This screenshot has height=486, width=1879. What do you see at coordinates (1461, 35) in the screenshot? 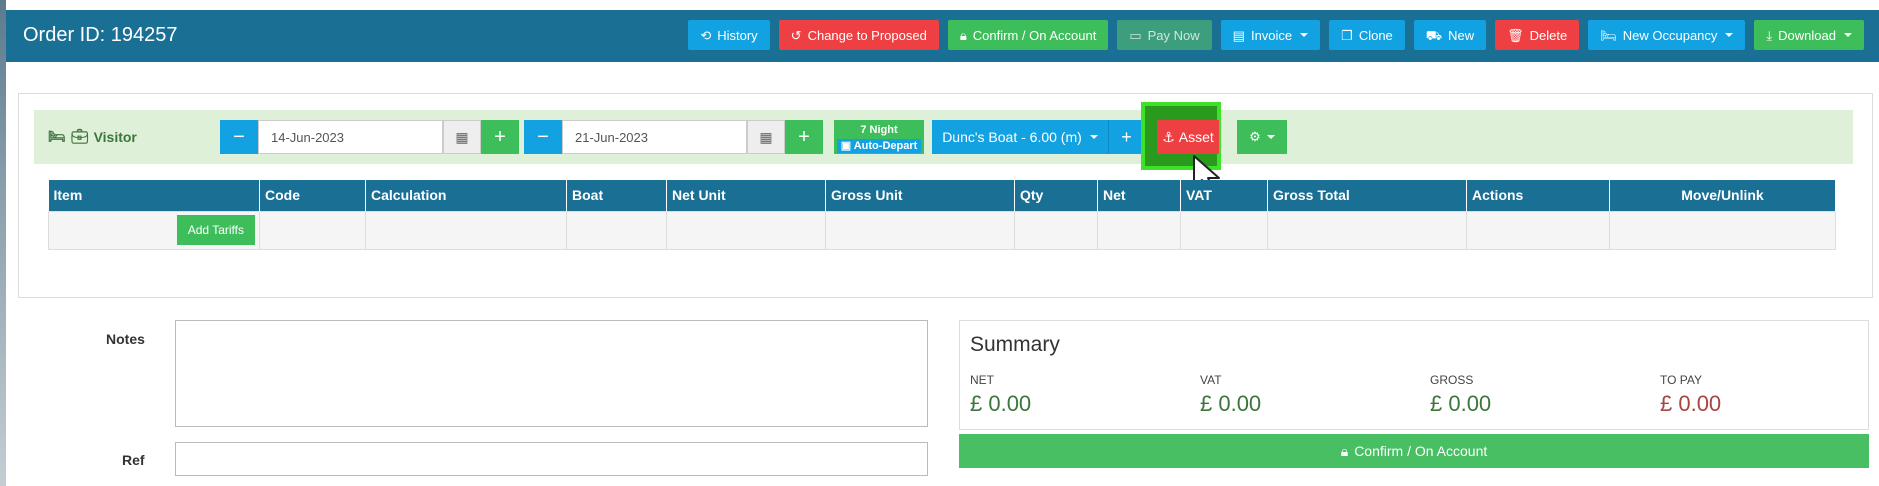
I see `new-label: New` at bounding box center [1461, 35].